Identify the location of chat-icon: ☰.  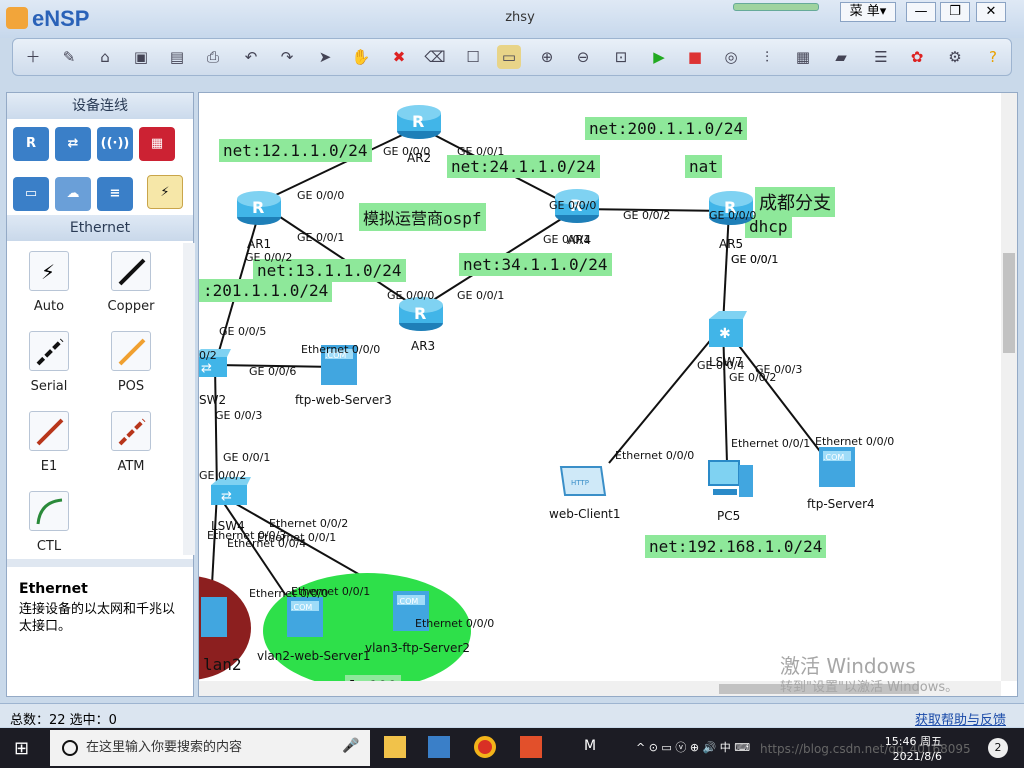
(881, 57).